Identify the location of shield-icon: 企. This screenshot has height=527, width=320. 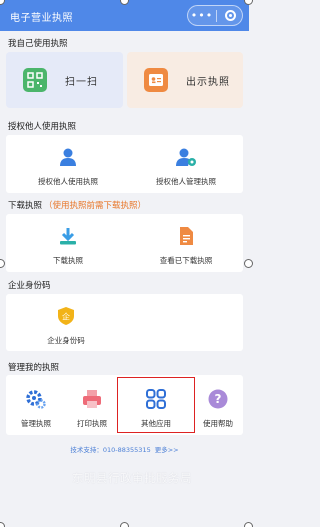
(66, 316).